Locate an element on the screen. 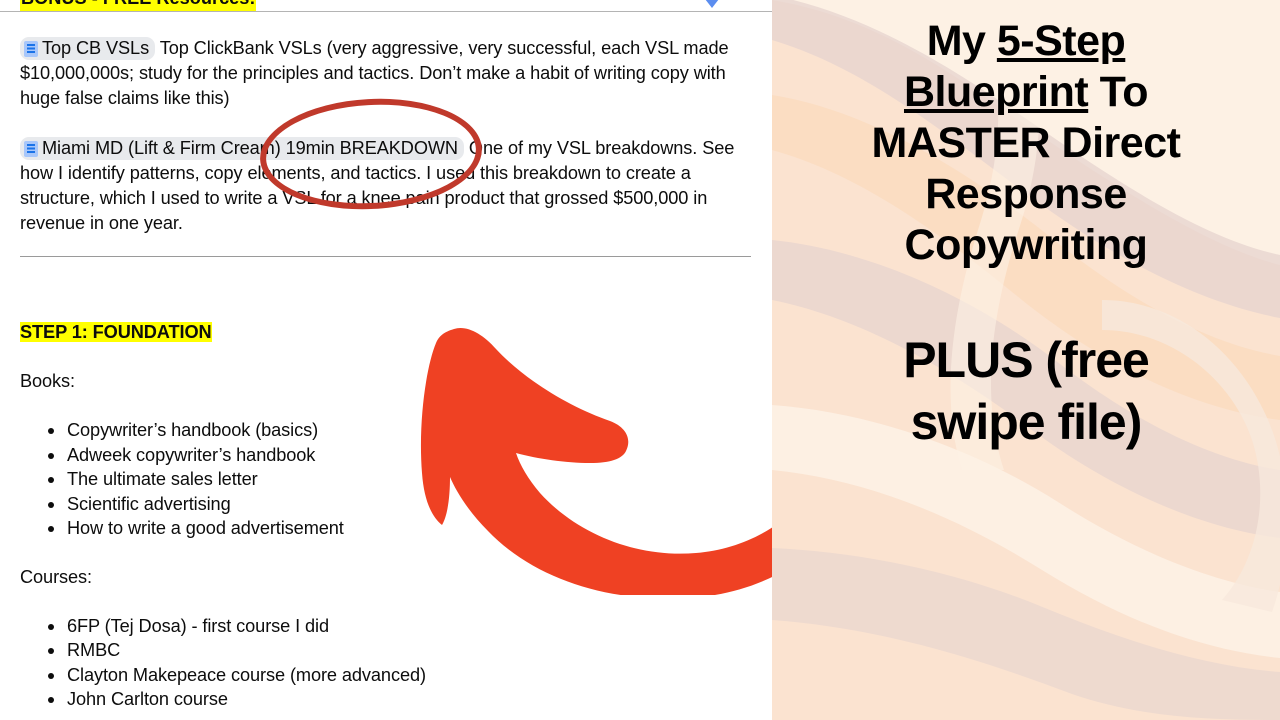 This screenshot has width=1280, height=720. list-item: Clayton Makepeace course (more advanced) is located at coordinates (400, 675).